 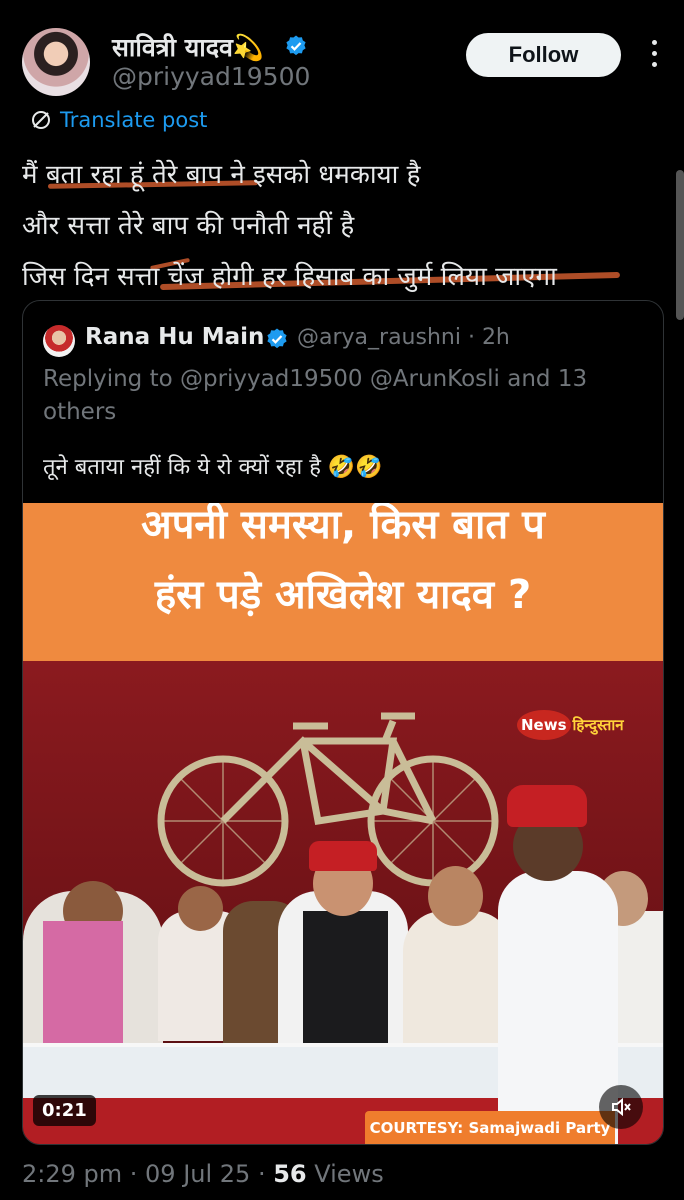 I want to click on video-duration-badge: 0:21, so click(x=64, y=1110).